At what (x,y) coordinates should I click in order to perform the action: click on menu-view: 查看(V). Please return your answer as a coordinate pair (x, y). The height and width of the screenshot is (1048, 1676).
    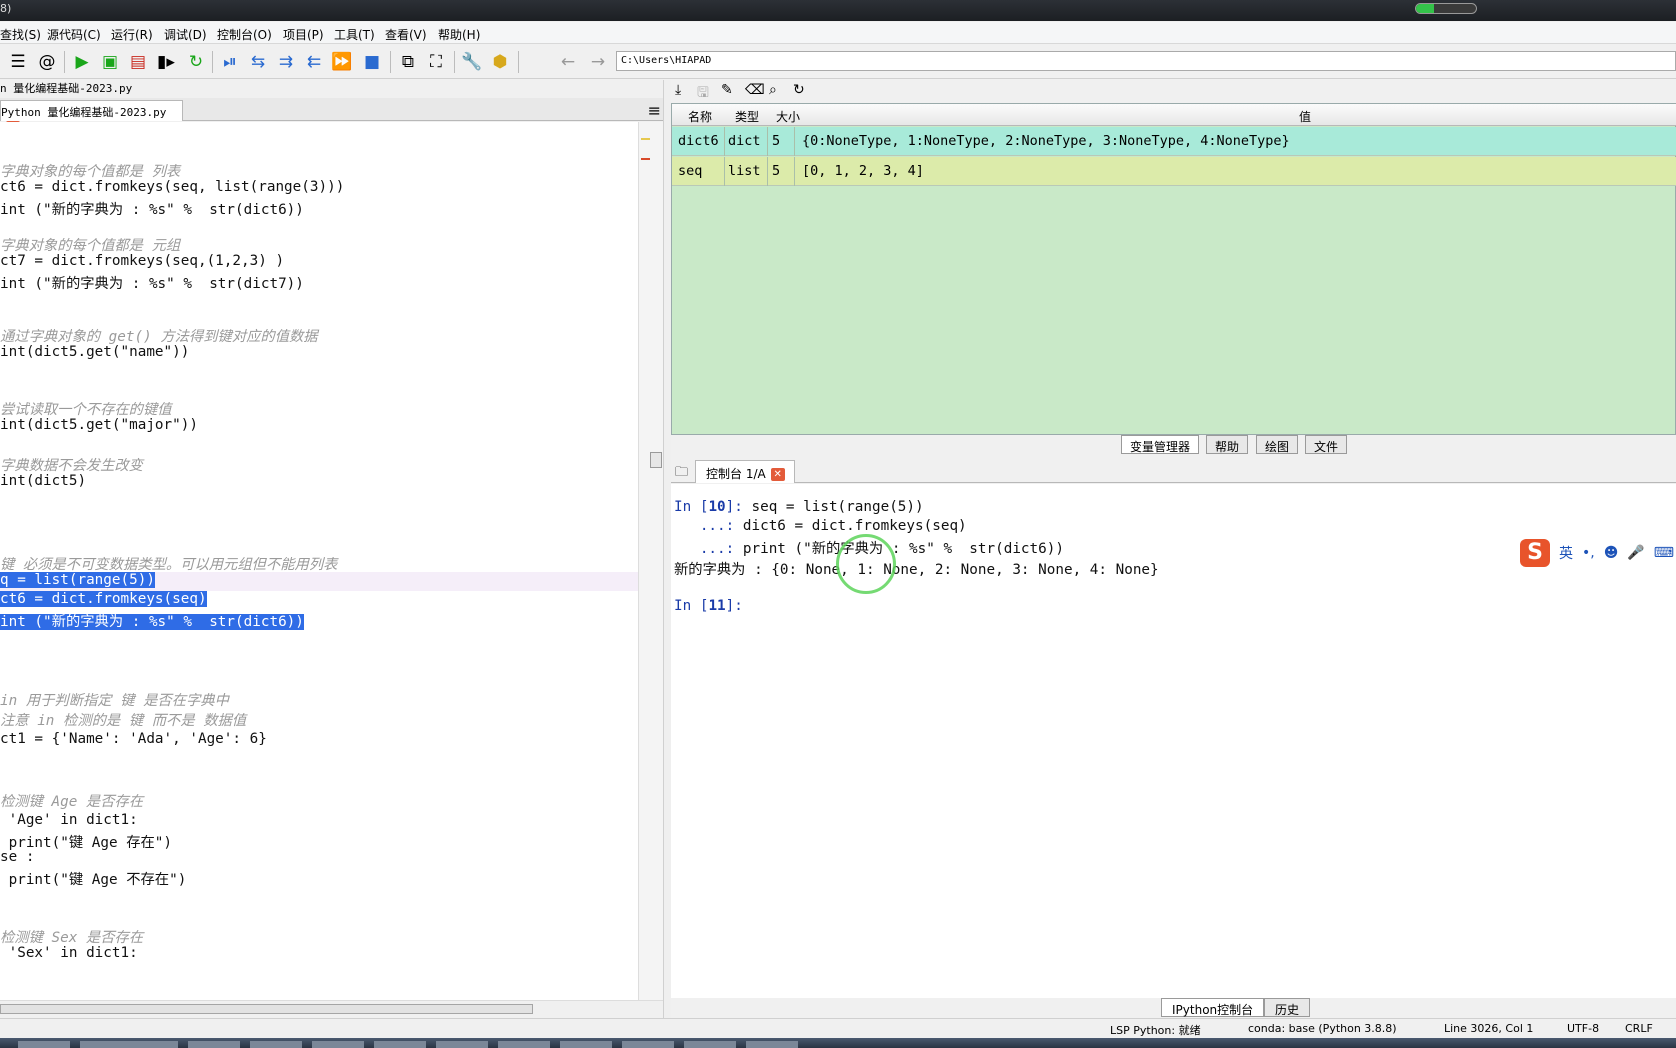
    Looking at the image, I should click on (406, 34).